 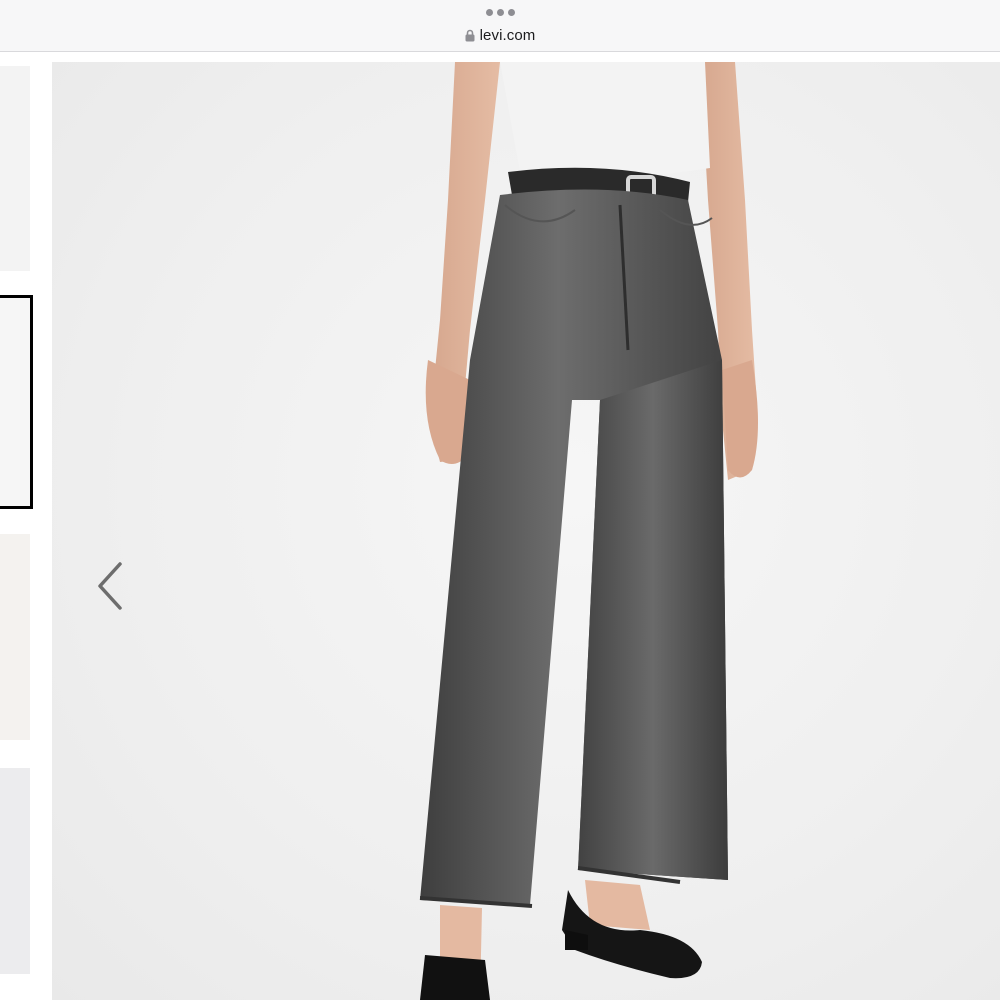 What do you see at coordinates (470, 35) in the screenshot?
I see `lock-icon` at bounding box center [470, 35].